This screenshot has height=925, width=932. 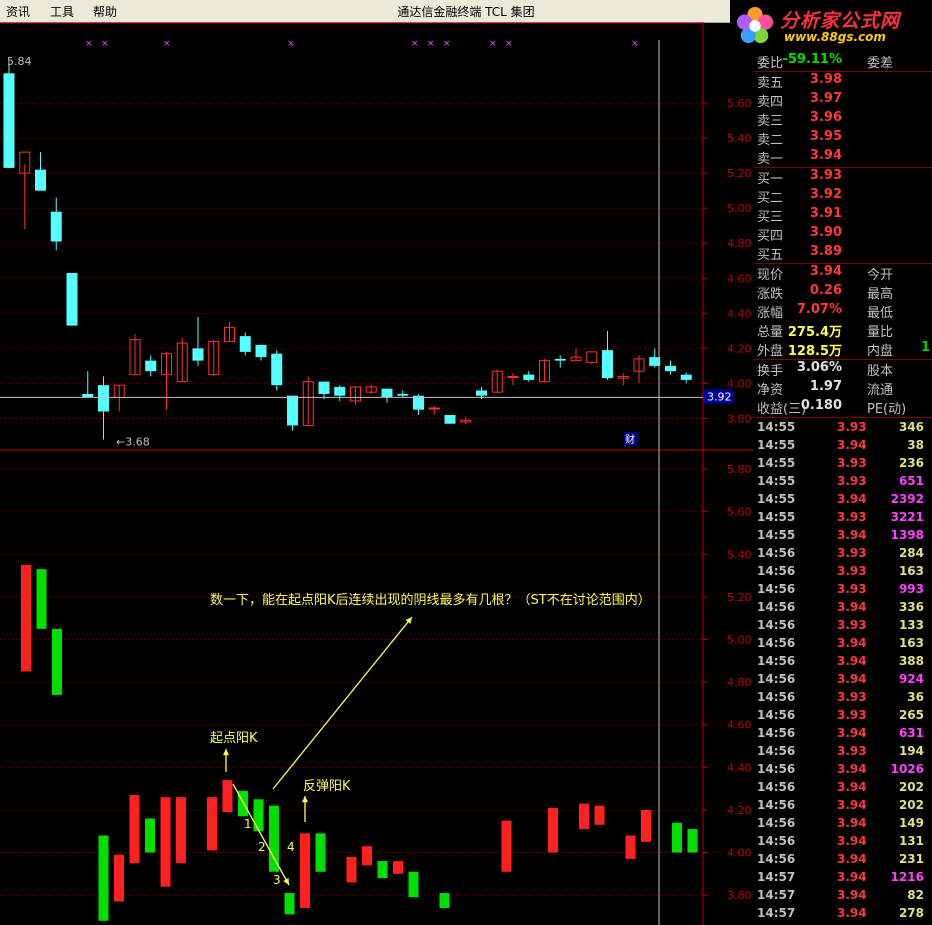 What do you see at coordinates (739, 278) in the screenshot?
I see `axis-label: 4.60` at bounding box center [739, 278].